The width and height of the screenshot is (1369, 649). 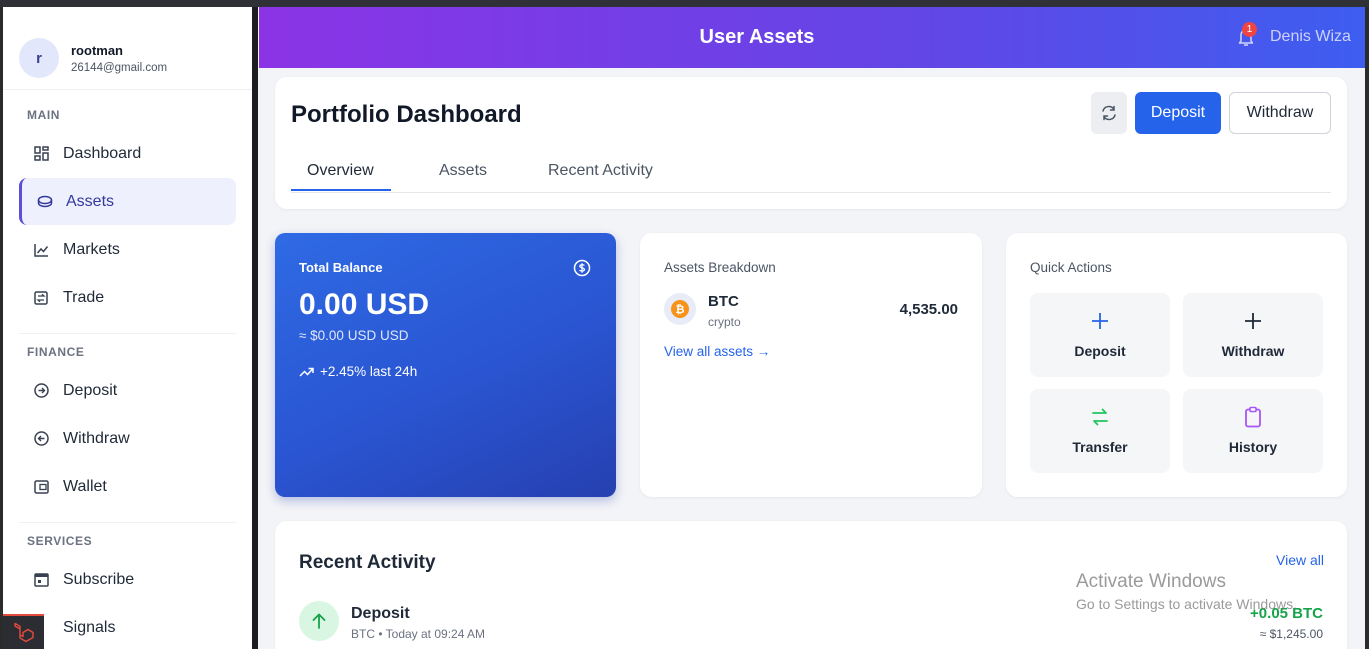 I want to click on activity-usd-value: ≈ $1,245.00, so click(x=1291, y=634).